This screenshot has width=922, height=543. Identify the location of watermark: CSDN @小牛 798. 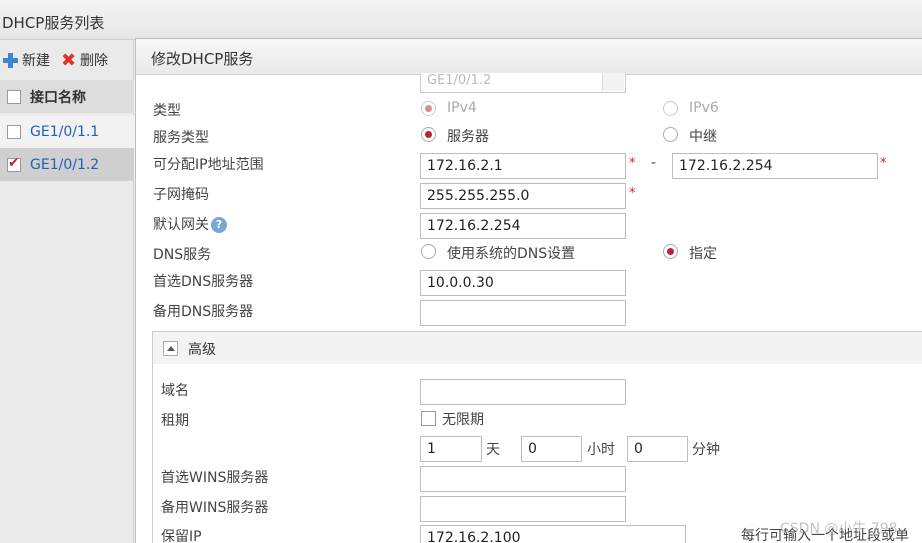
(839, 529).